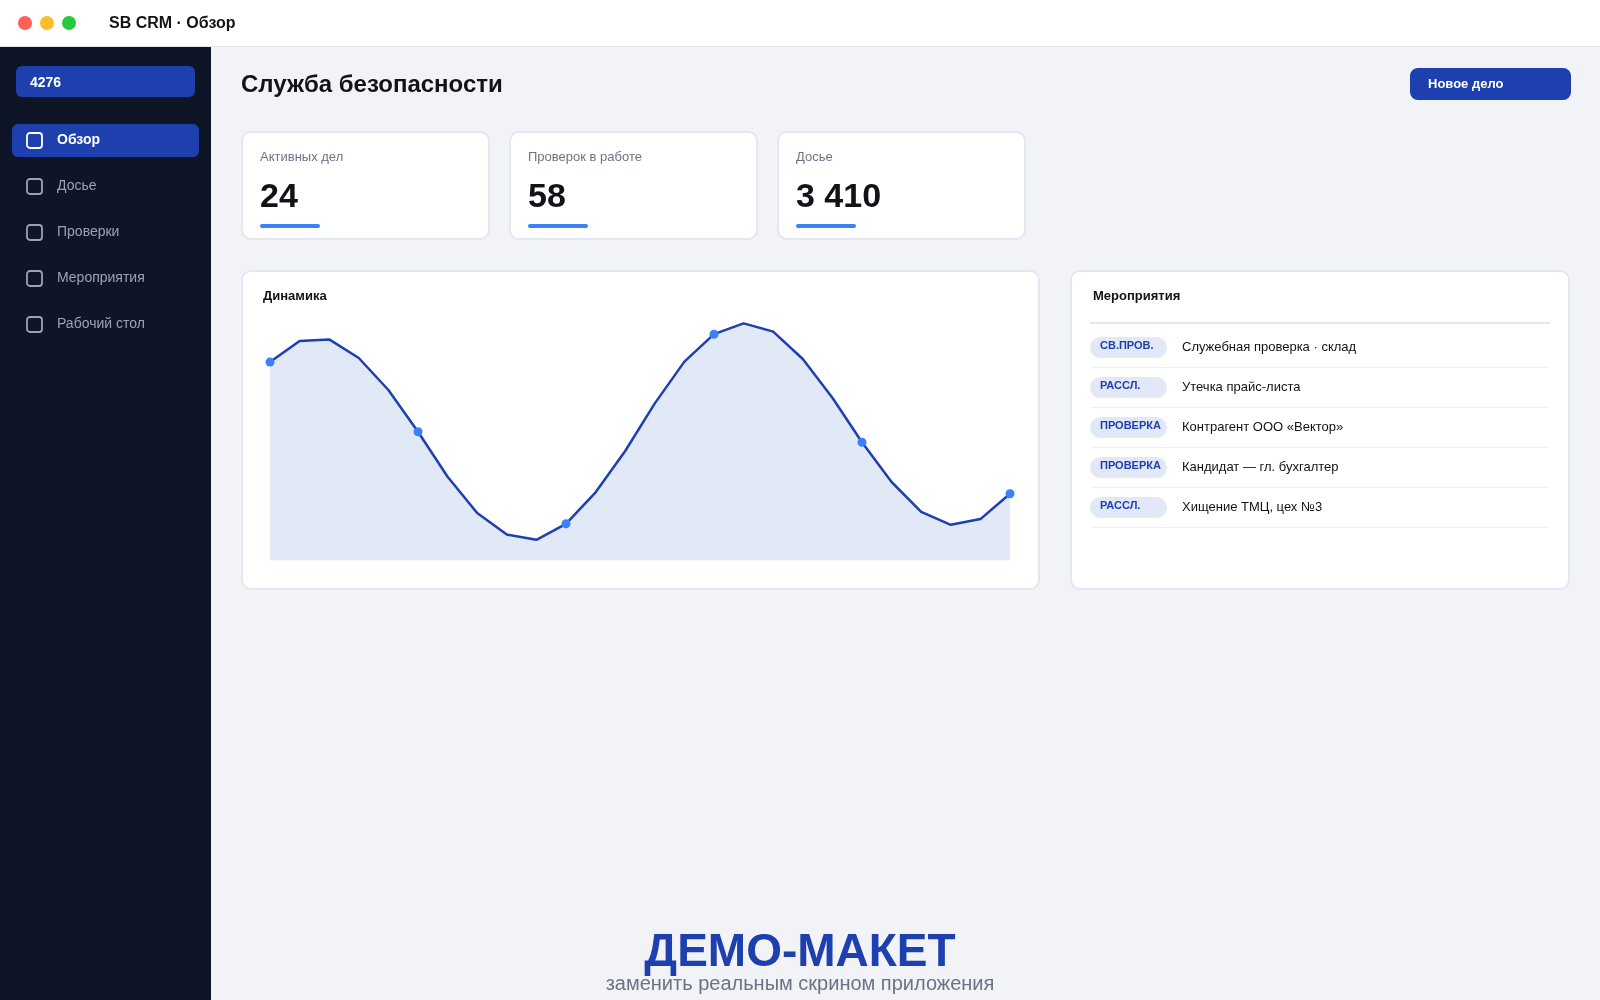  What do you see at coordinates (1128, 347) in the screenshot?
I see `event-tag: СВ.ПРОВ.` at bounding box center [1128, 347].